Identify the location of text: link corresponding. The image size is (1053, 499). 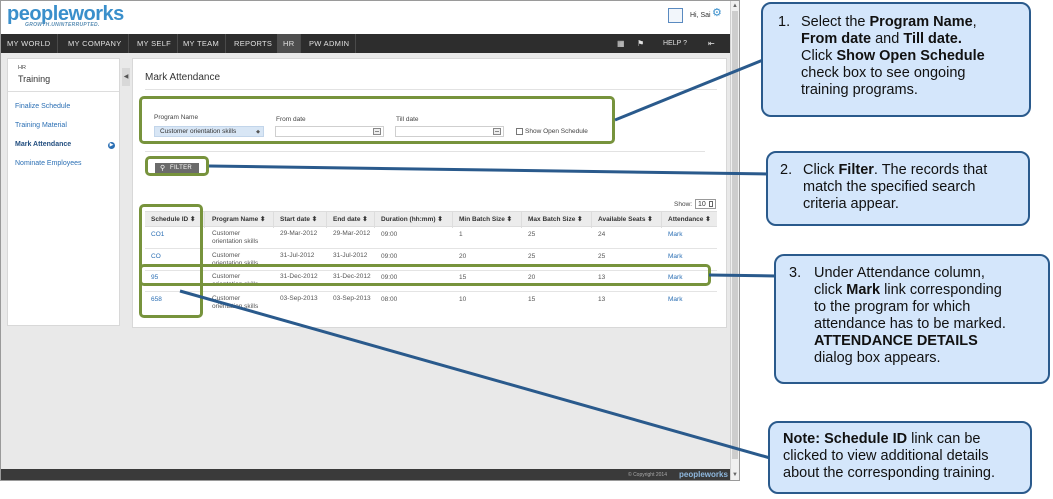
(941, 290).